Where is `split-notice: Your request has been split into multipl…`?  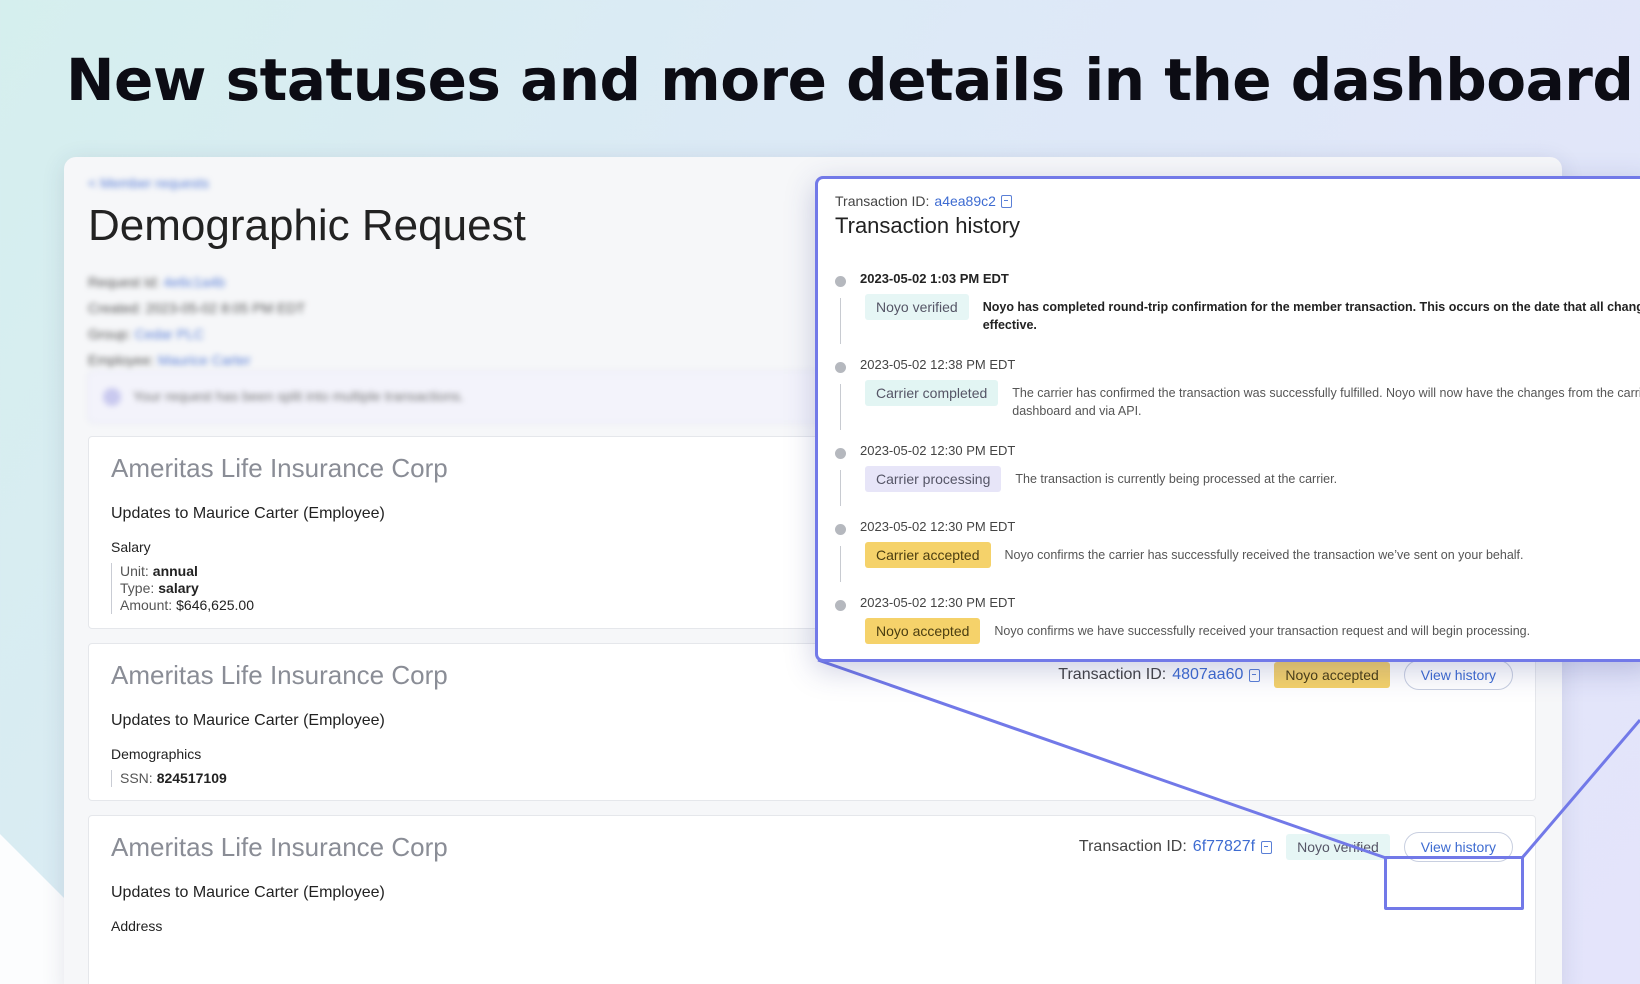 split-notice: Your request has been split into multipl… is located at coordinates (498, 397).